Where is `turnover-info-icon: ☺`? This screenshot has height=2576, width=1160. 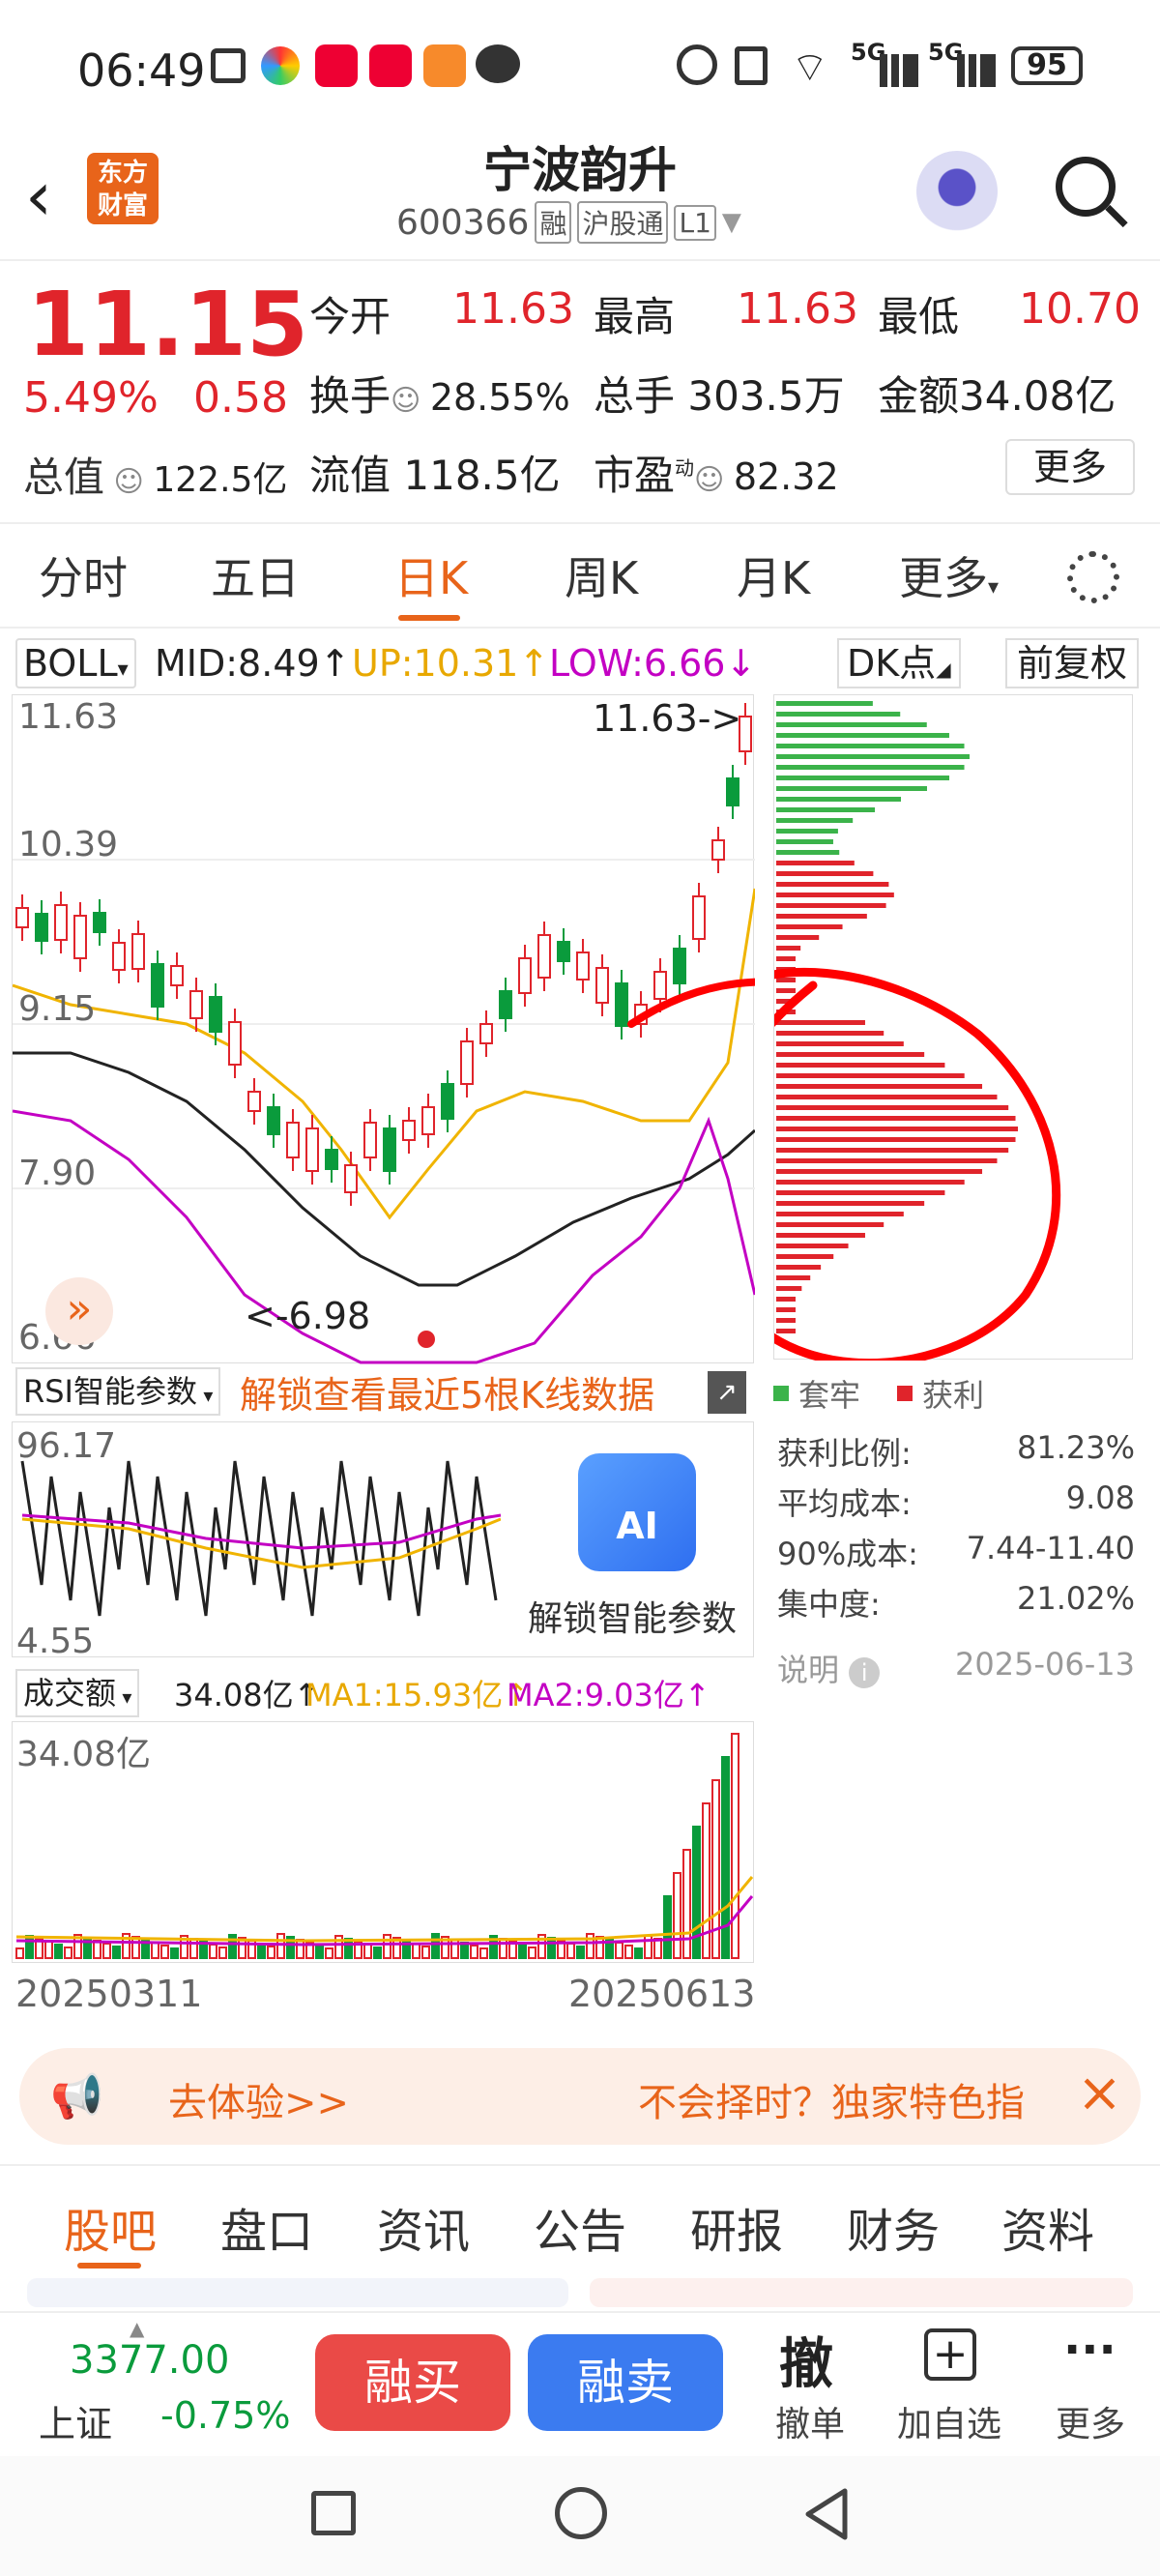 turnover-info-icon: ☺ is located at coordinates (411, 401).